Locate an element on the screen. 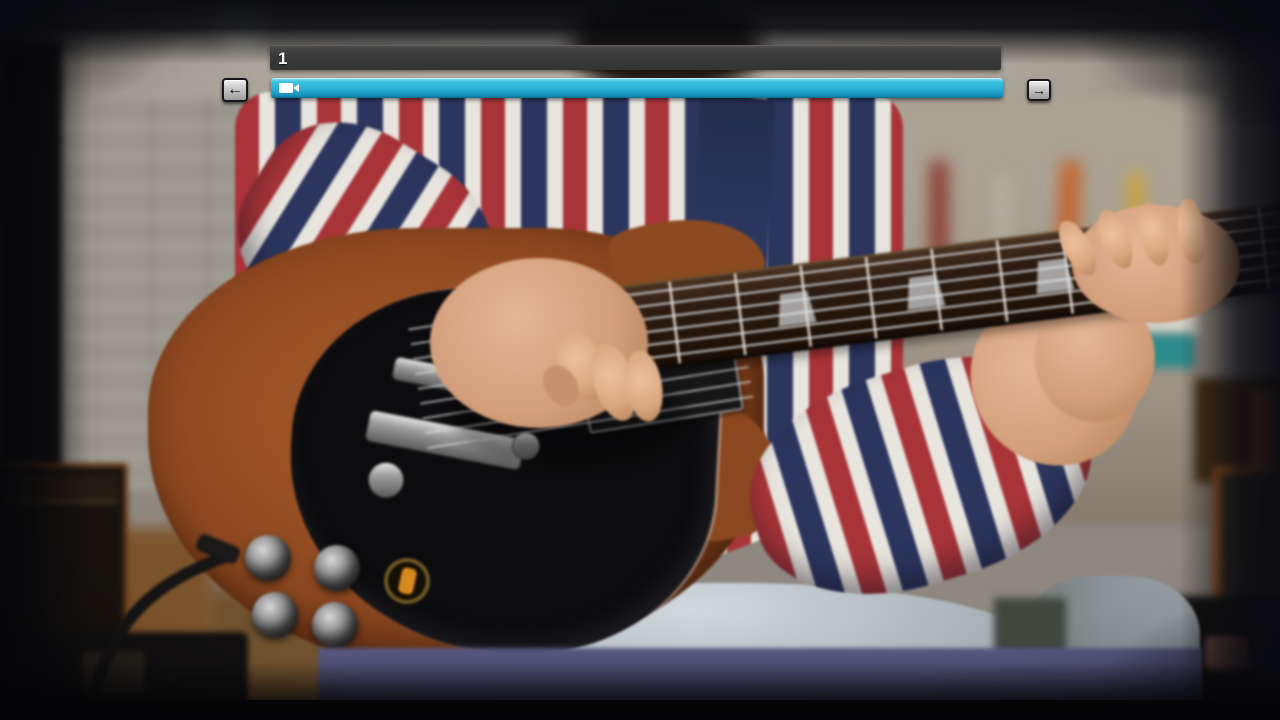 This screenshot has height=720, width=1280. previous-section-button: ← is located at coordinates (235, 90).